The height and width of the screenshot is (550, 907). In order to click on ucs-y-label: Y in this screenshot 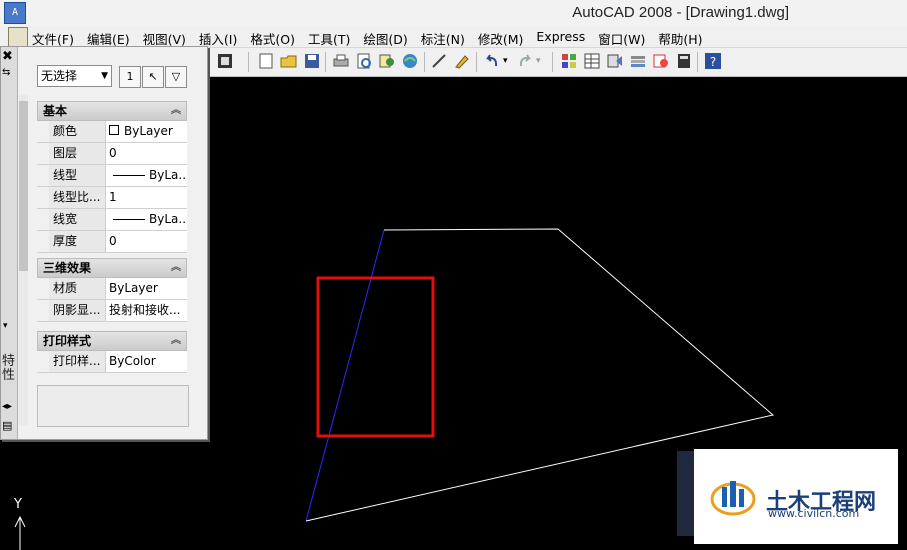, I will do `click(18, 504)`.